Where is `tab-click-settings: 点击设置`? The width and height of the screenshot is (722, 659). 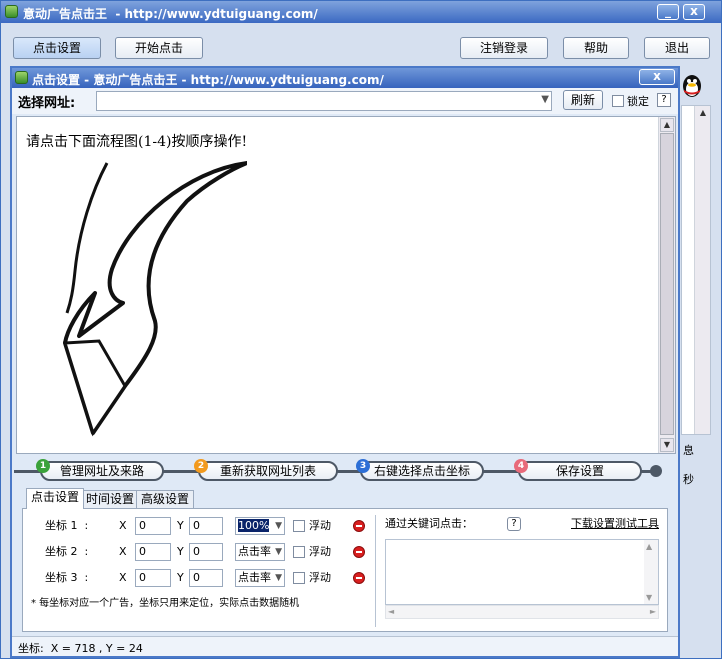
tab-click-settings: 点击设置 is located at coordinates (55, 498).